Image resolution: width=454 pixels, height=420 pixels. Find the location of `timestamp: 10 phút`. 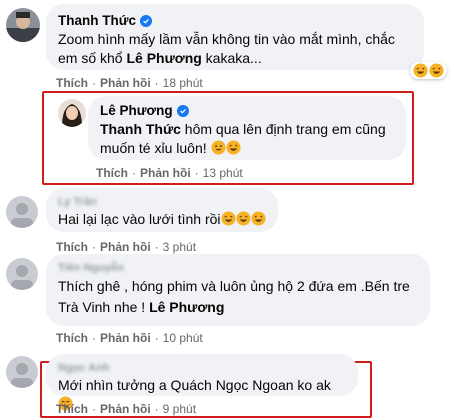

timestamp: 10 phút is located at coordinates (183, 338).